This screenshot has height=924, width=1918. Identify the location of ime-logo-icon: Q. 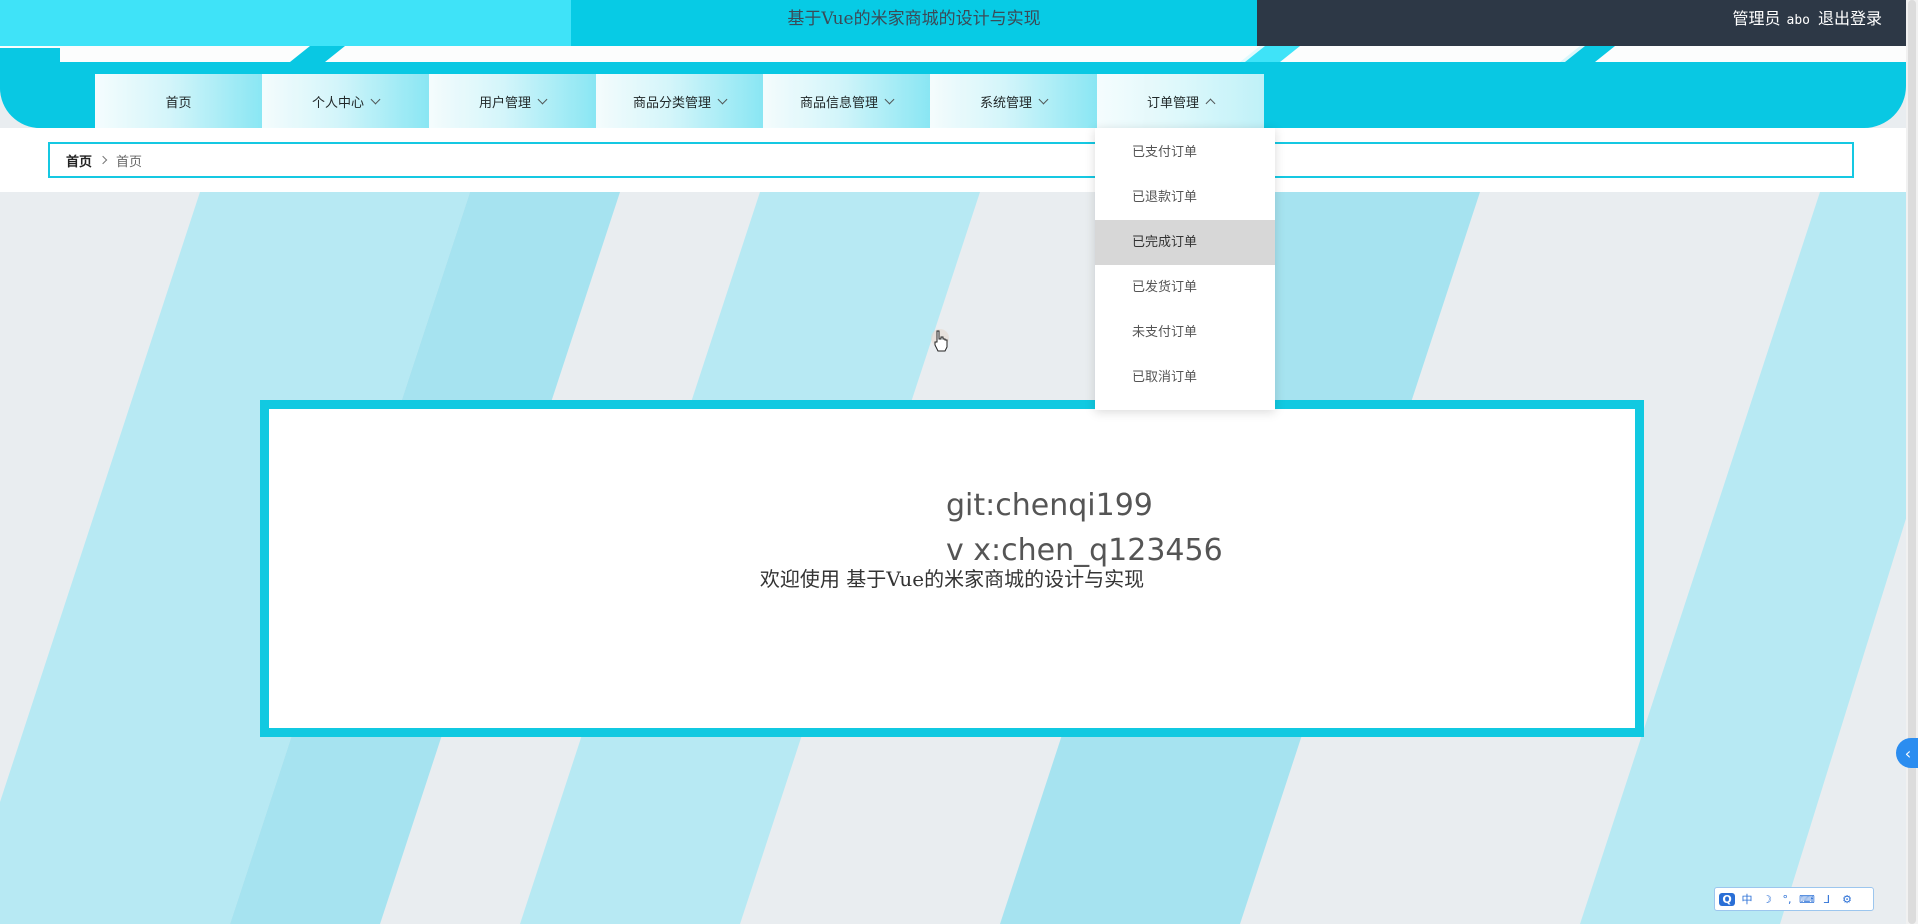
(1727, 899).